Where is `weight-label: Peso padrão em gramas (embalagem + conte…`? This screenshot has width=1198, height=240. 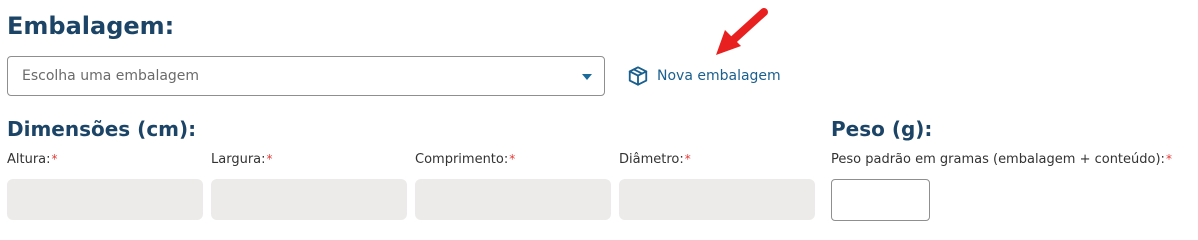
weight-label: Peso padrão em gramas (embalagem + conte… is located at coordinates (1001, 159).